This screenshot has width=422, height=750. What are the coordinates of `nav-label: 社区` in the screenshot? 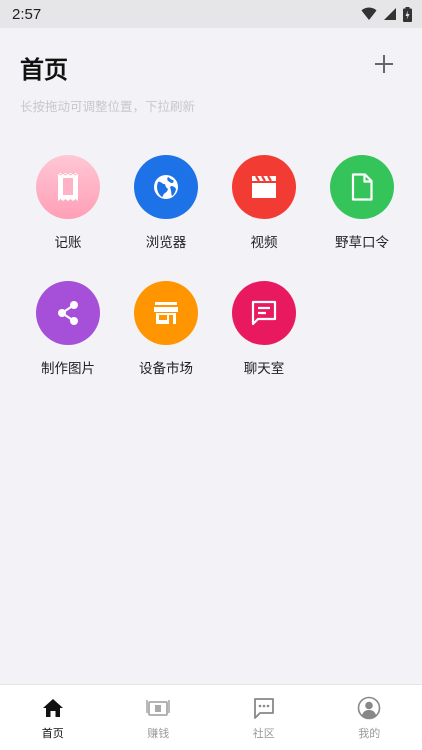 It's located at (263, 733).